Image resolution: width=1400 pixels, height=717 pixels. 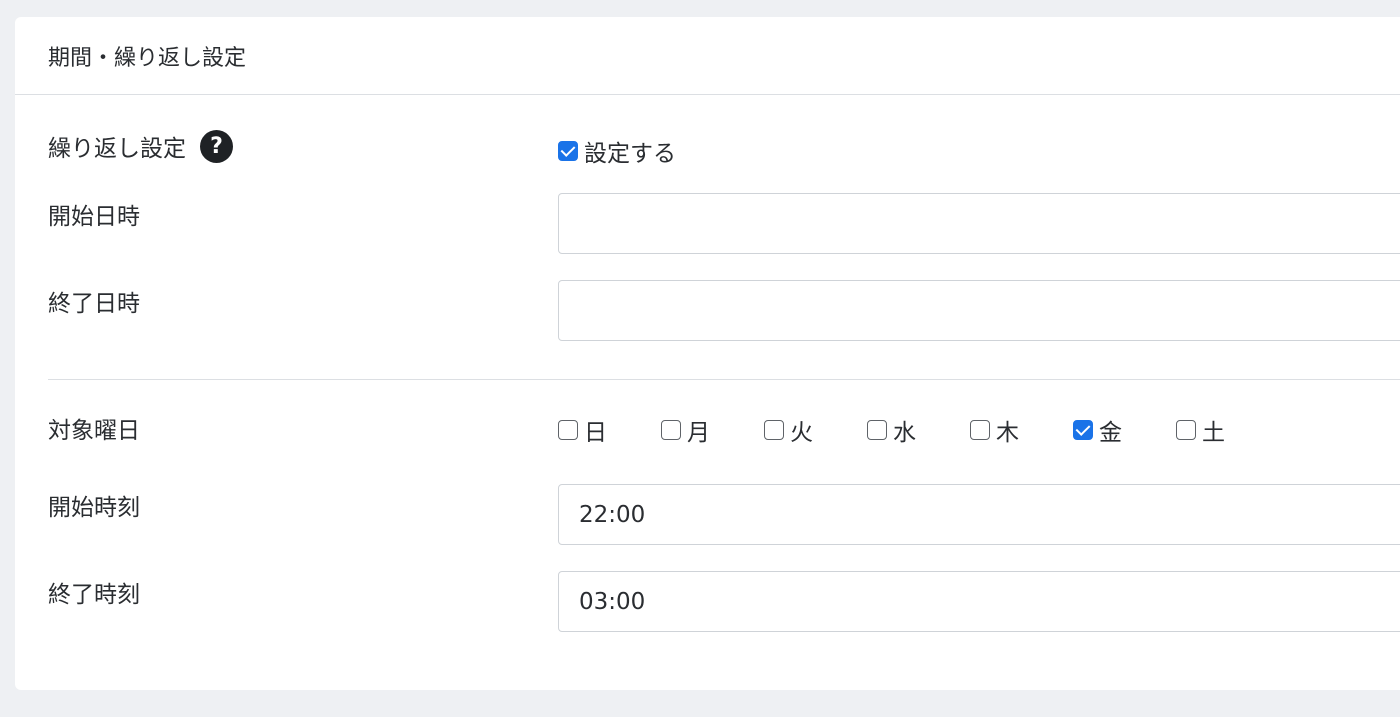 I want to click on weekday-fri-label: 金, so click(x=1110, y=430).